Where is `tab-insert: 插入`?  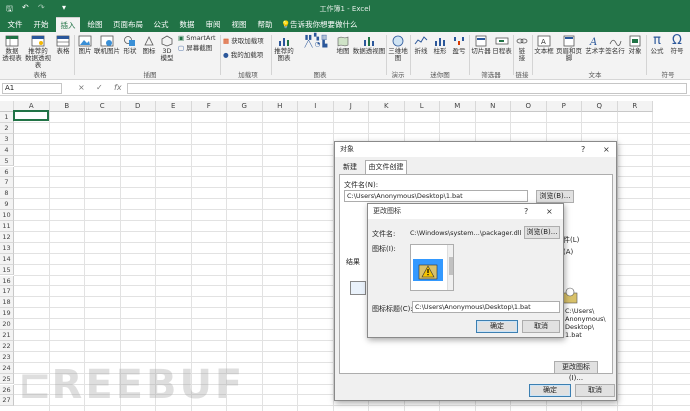 tab-insert: 插入 is located at coordinates (68, 24).